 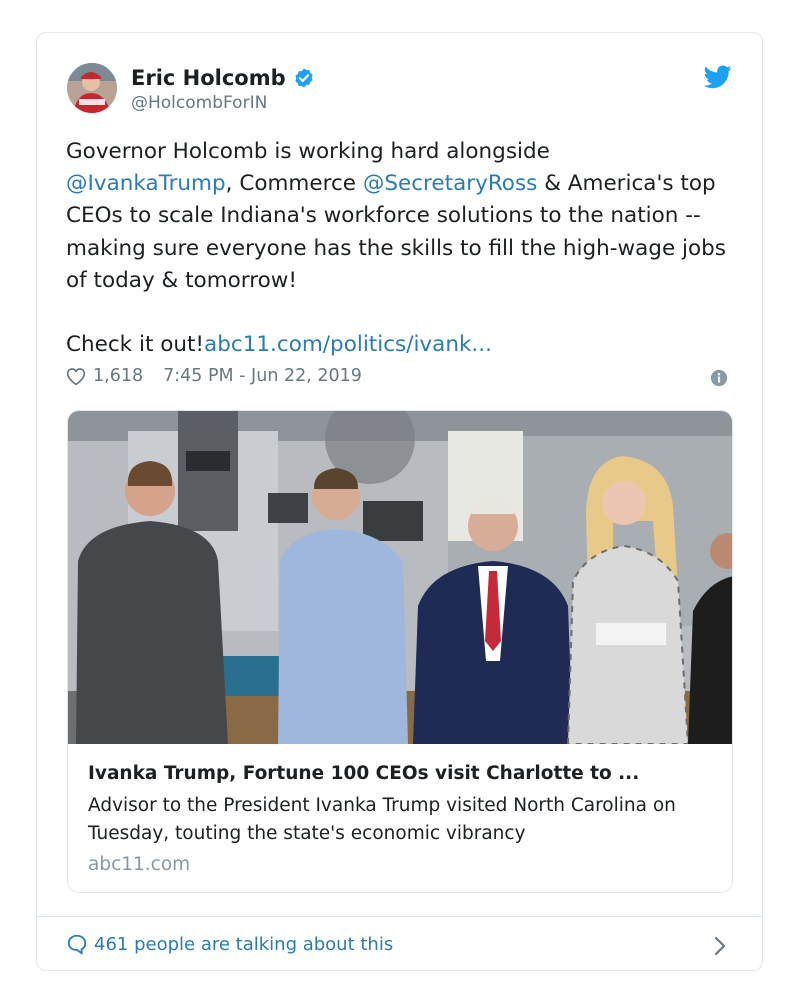 I want to click on chevron-right-icon, so click(x=720, y=946).